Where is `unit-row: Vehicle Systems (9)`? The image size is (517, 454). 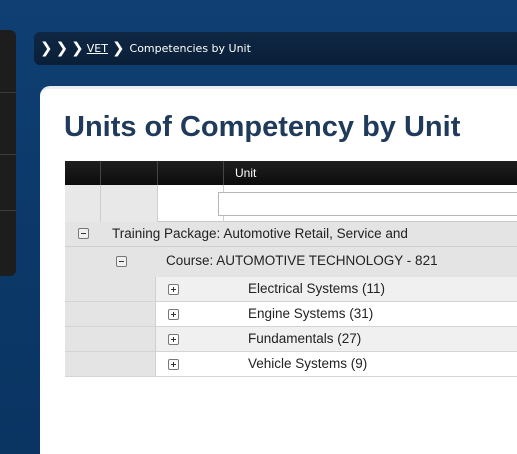 unit-row: Vehicle Systems (9) is located at coordinates (291, 364).